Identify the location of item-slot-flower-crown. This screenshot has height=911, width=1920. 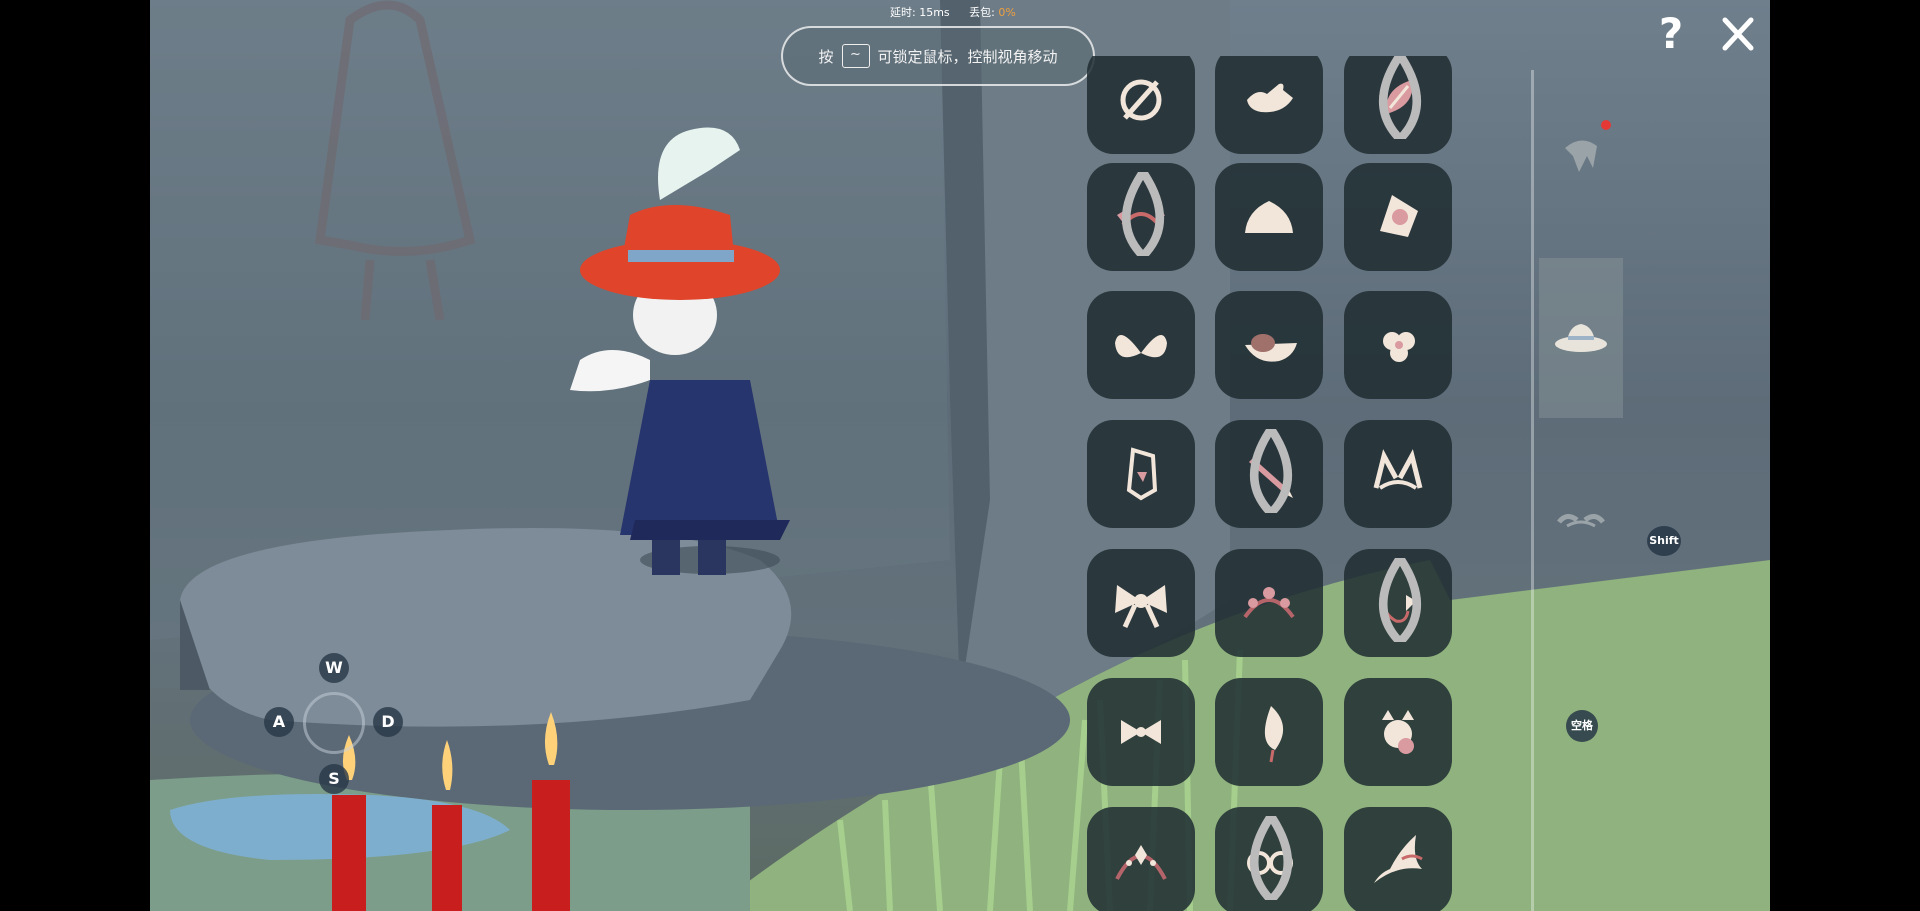
(1269, 603).